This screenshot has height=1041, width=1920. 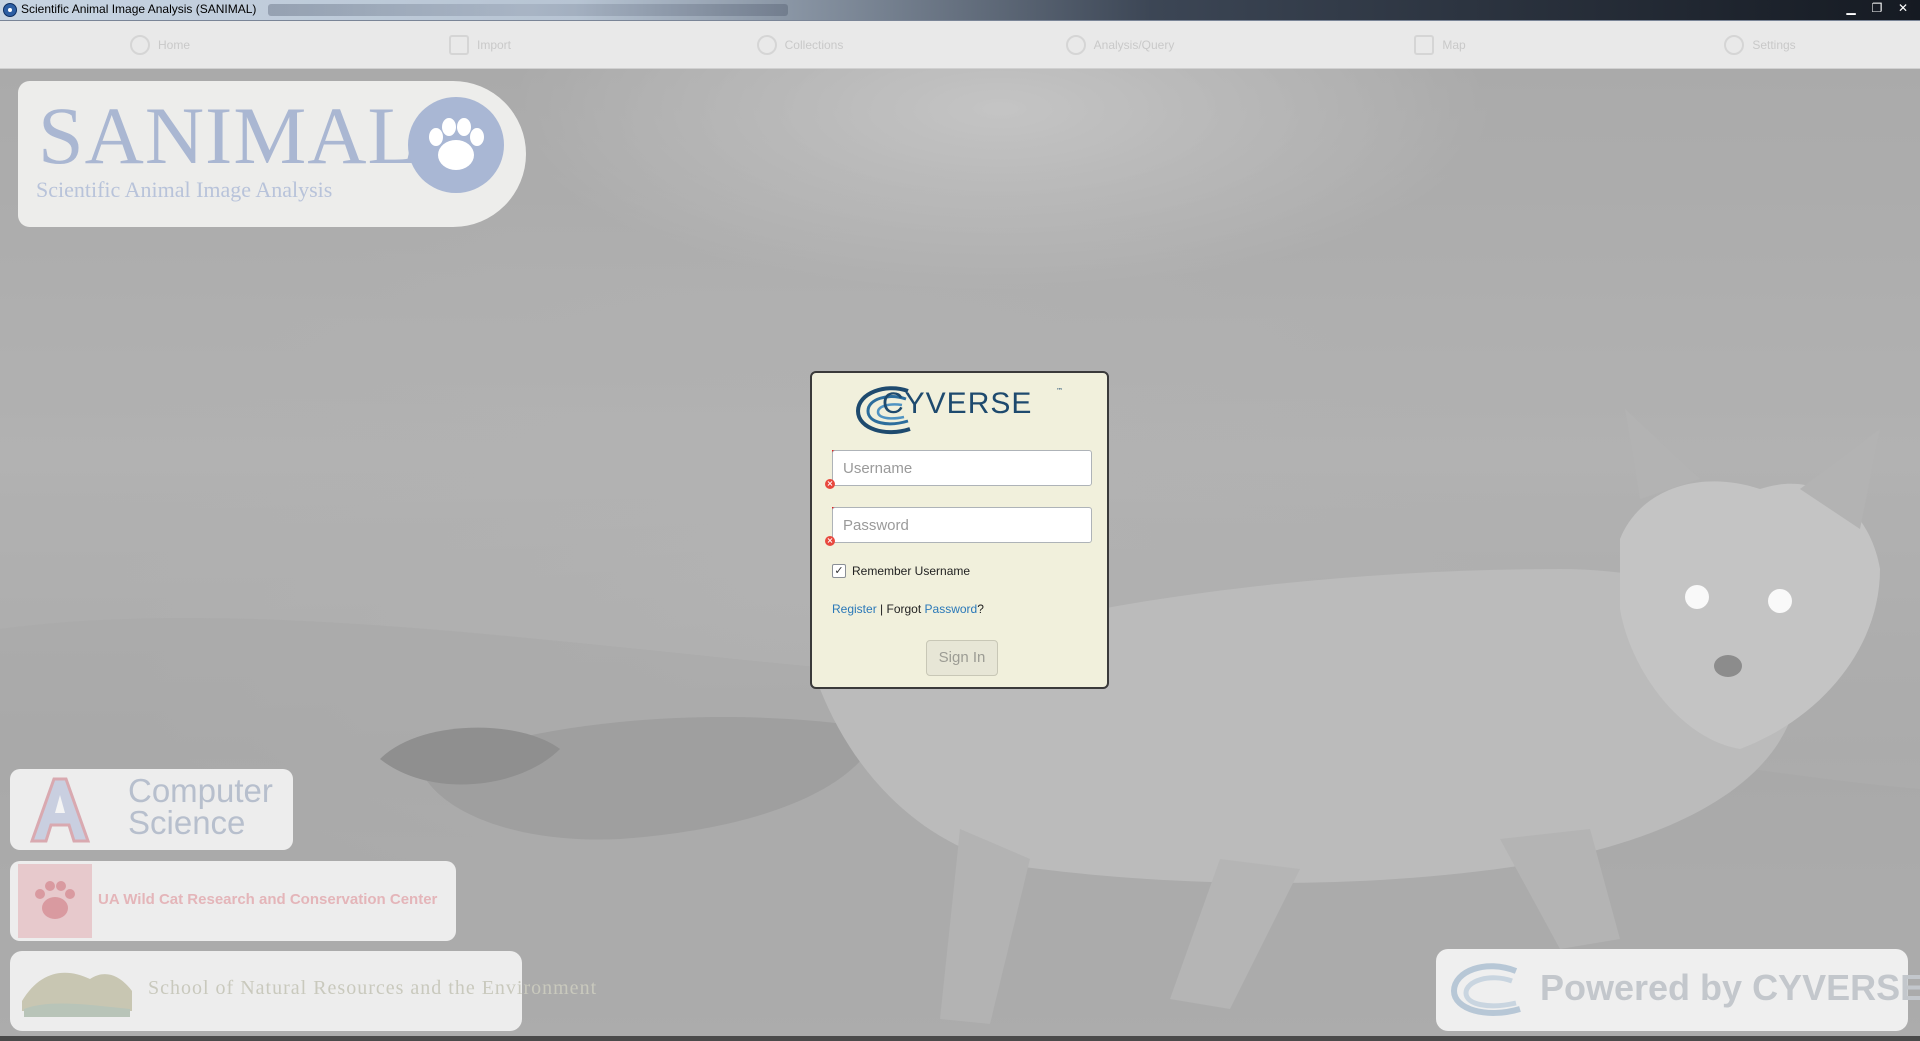 I want to click on collections-icon, so click(x=766, y=44).